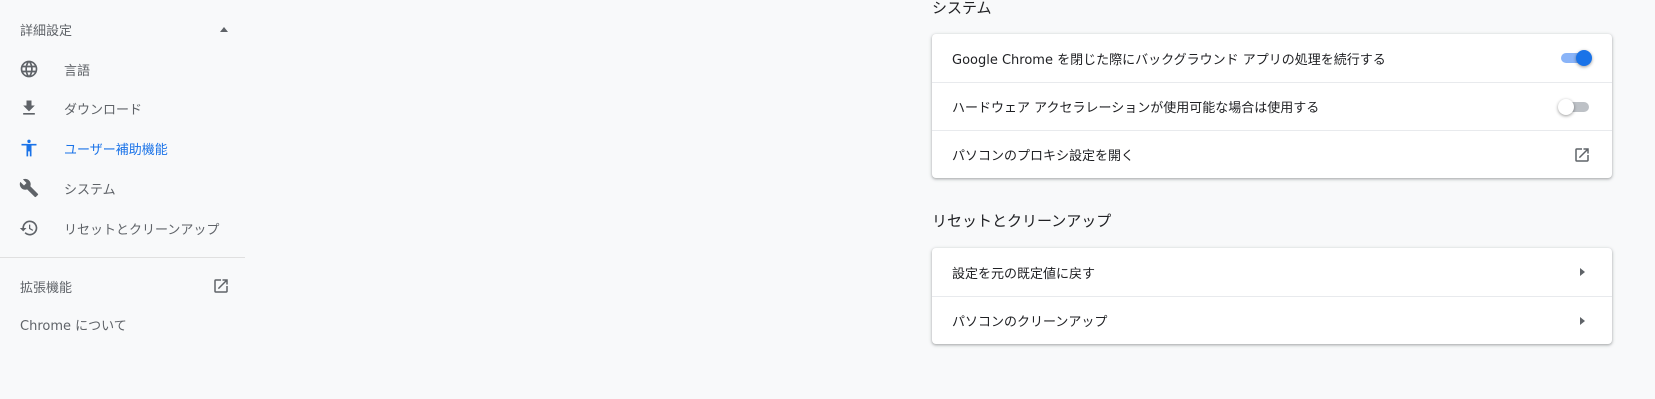 Image resolution: width=1655 pixels, height=399 pixels. What do you see at coordinates (1272, 272) in the screenshot?
I see `restore-defaults-row: 設定を元の既定値に戻す` at bounding box center [1272, 272].